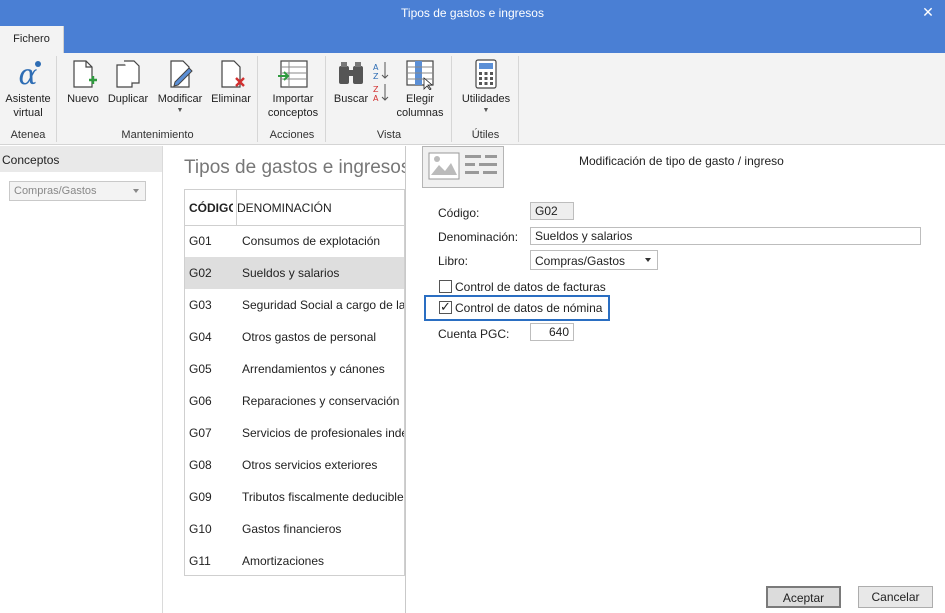 This screenshot has height=613, width=945. I want to click on import-icon, so click(293, 74).